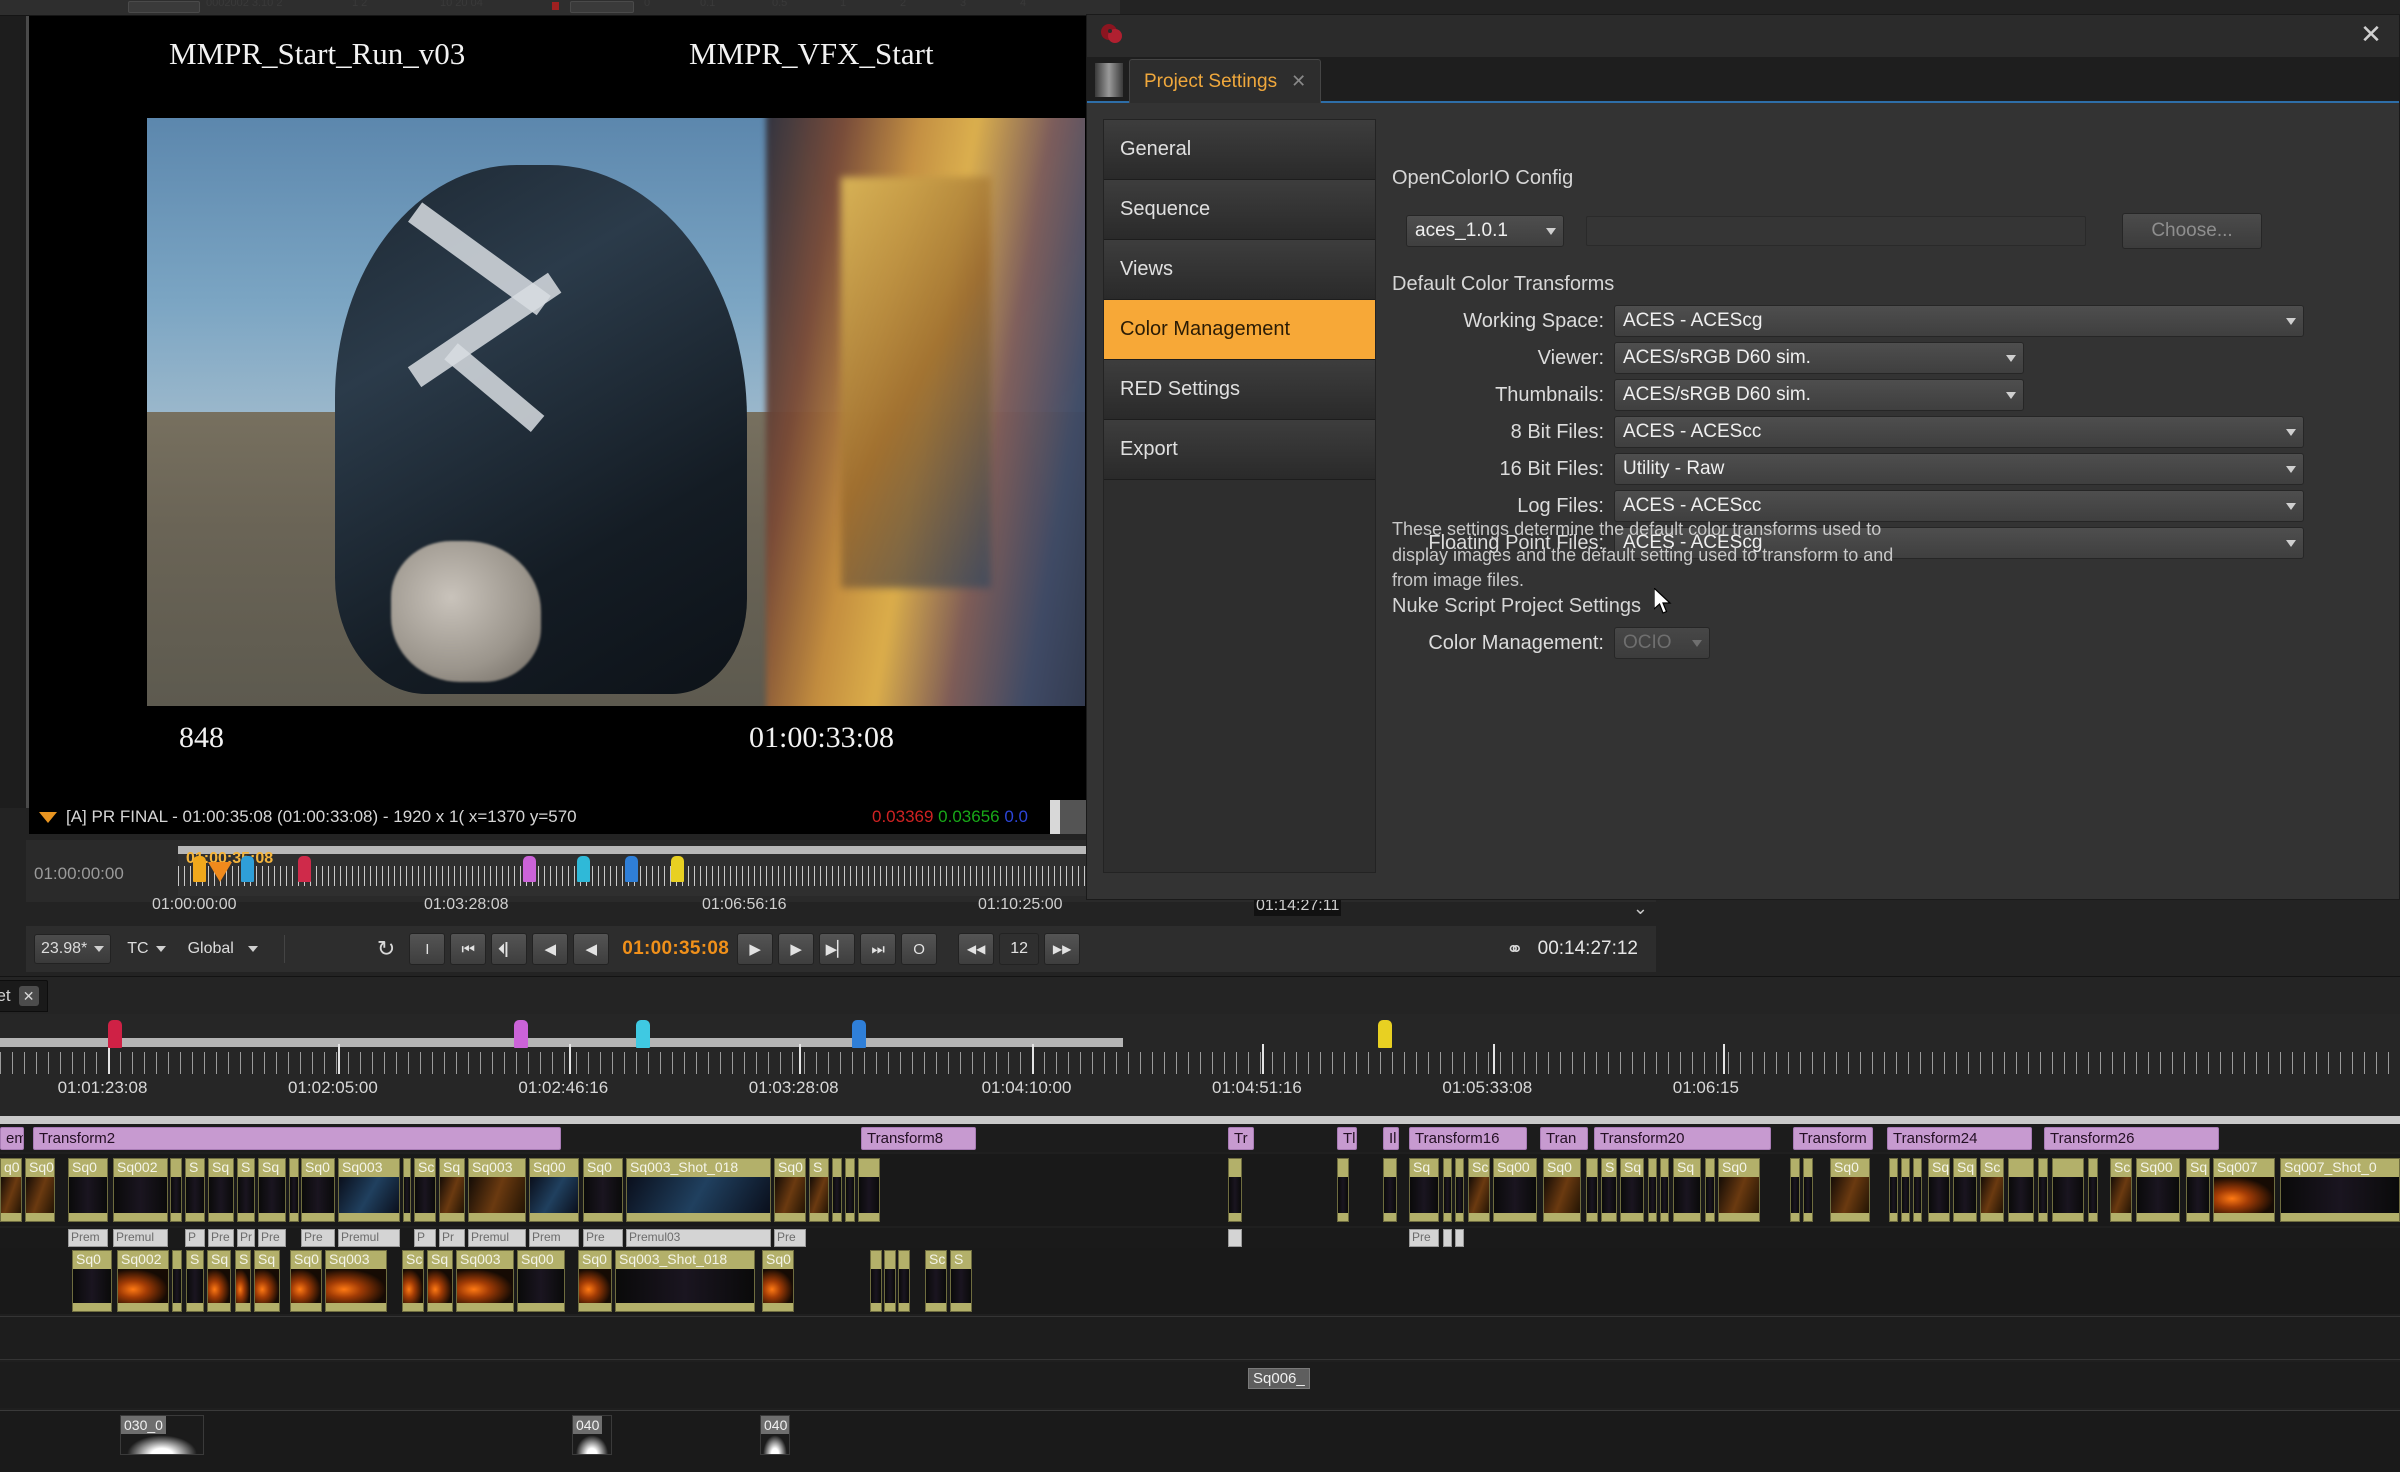 This screenshot has width=2400, height=1472. What do you see at coordinates (1239, 390) in the screenshot?
I see `settings-nav-item-red-settings: RED Settings` at bounding box center [1239, 390].